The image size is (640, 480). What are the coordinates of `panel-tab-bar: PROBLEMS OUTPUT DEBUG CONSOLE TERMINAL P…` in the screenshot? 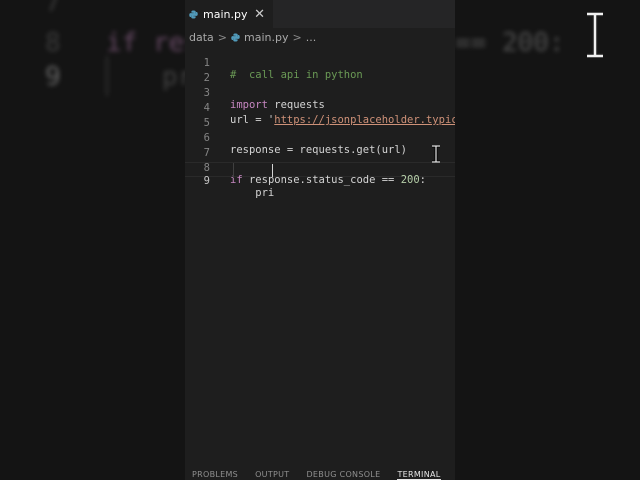 It's located at (320, 474).